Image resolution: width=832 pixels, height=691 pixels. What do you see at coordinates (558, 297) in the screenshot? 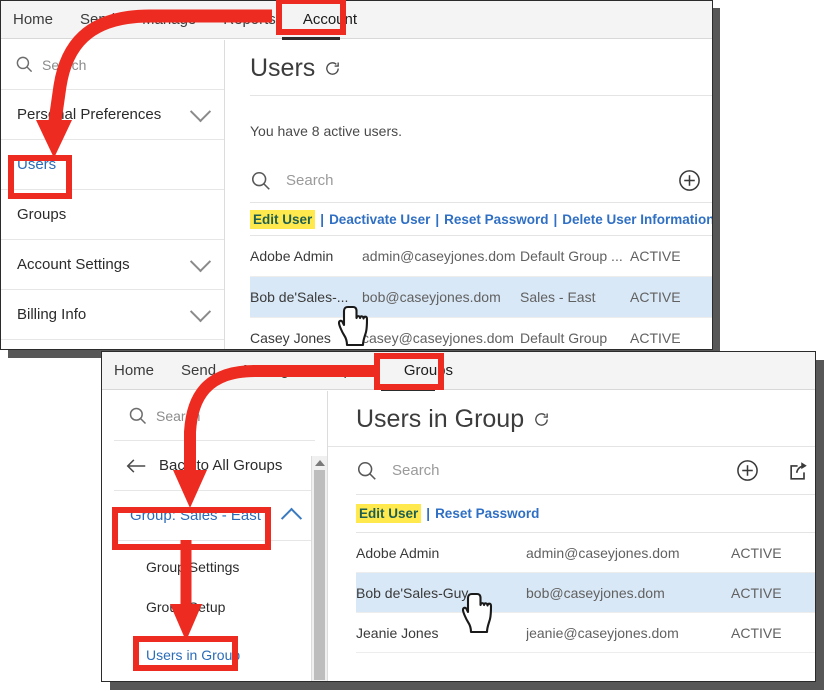
I see `cell-group: Sales - East` at bounding box center [558, 297].